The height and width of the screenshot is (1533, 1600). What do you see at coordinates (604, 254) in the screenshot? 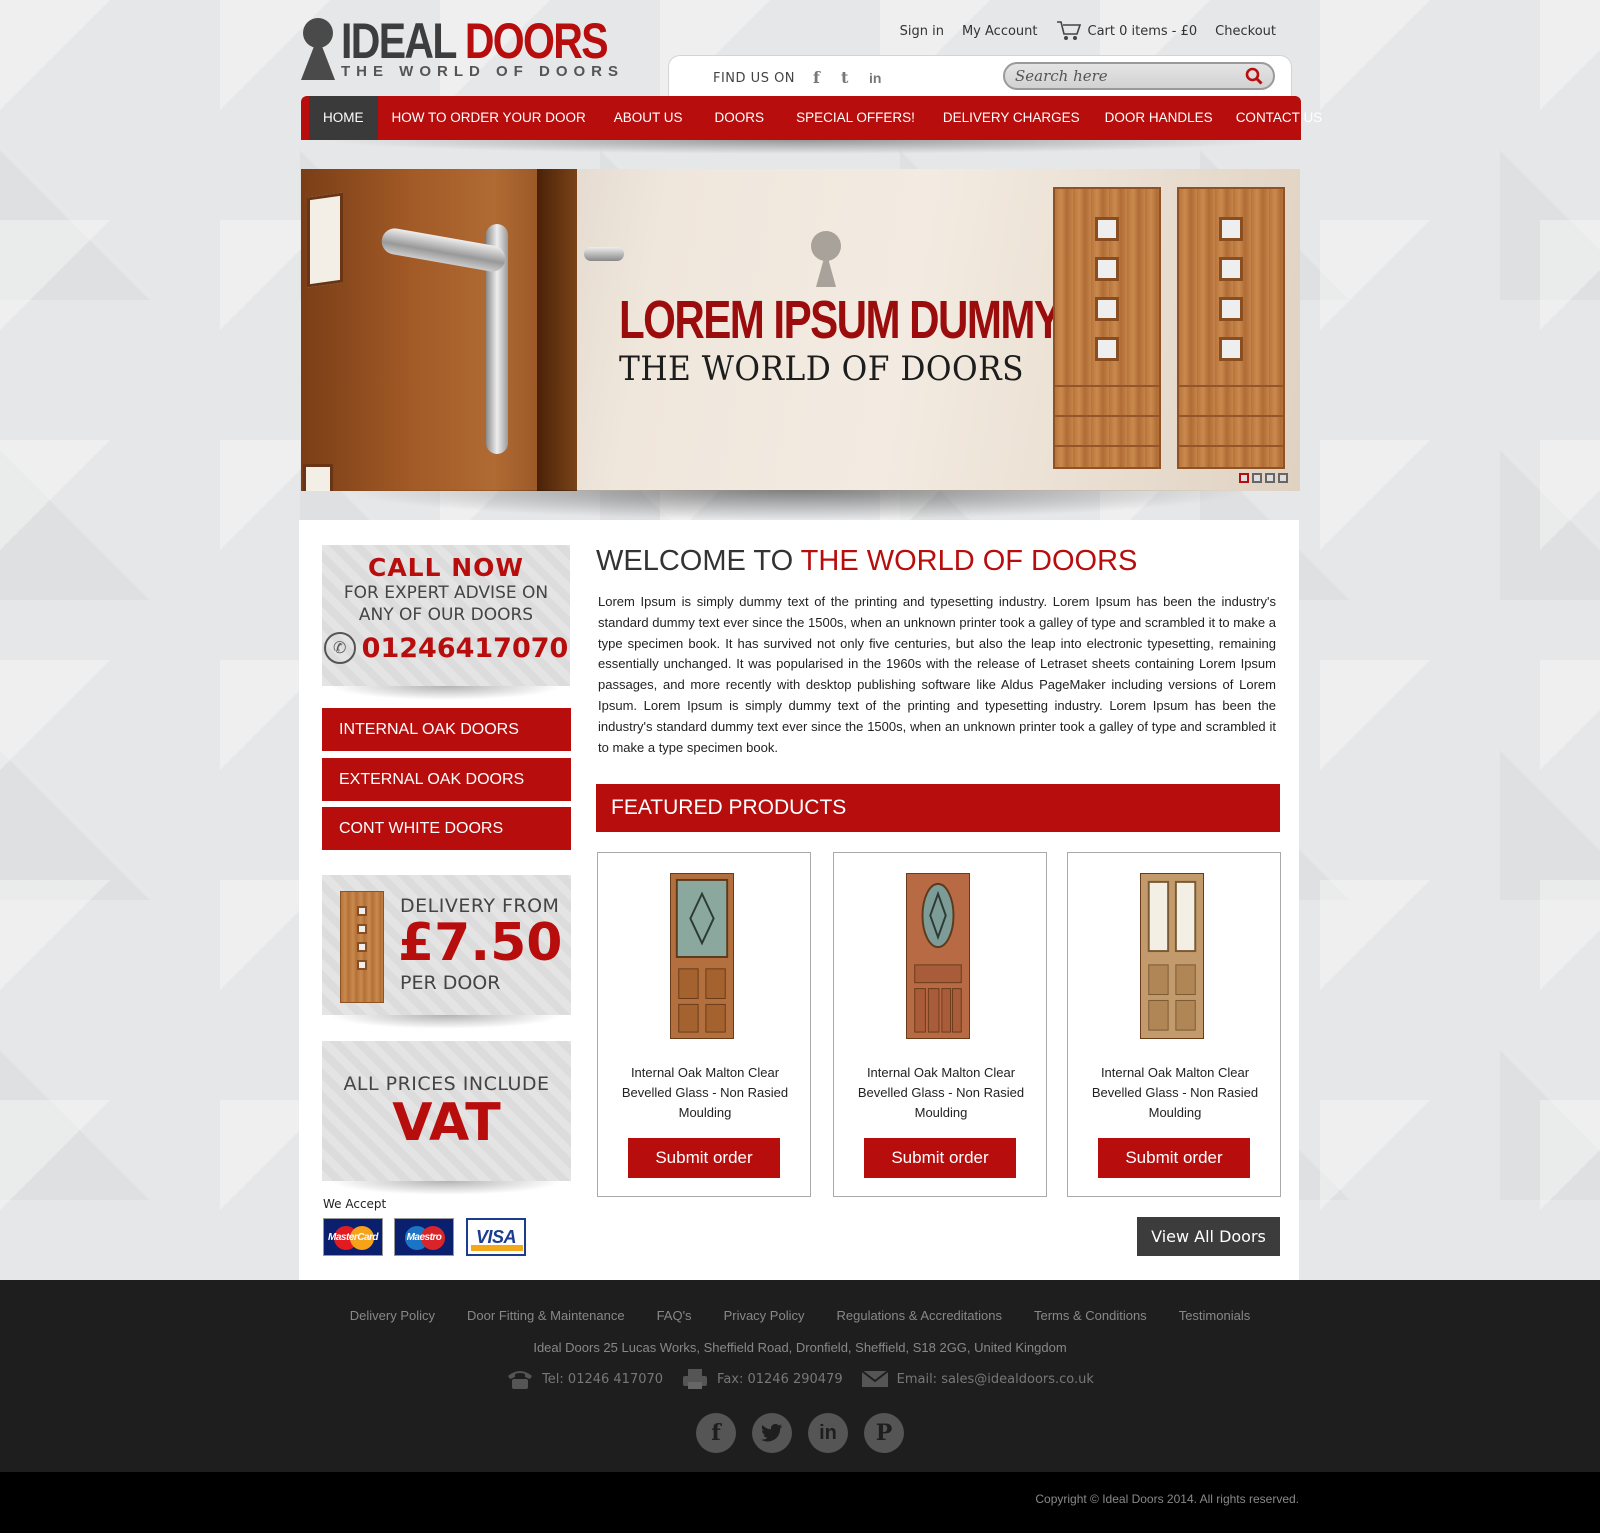
I see `door-handle-back` at bounding box center [604, 254].